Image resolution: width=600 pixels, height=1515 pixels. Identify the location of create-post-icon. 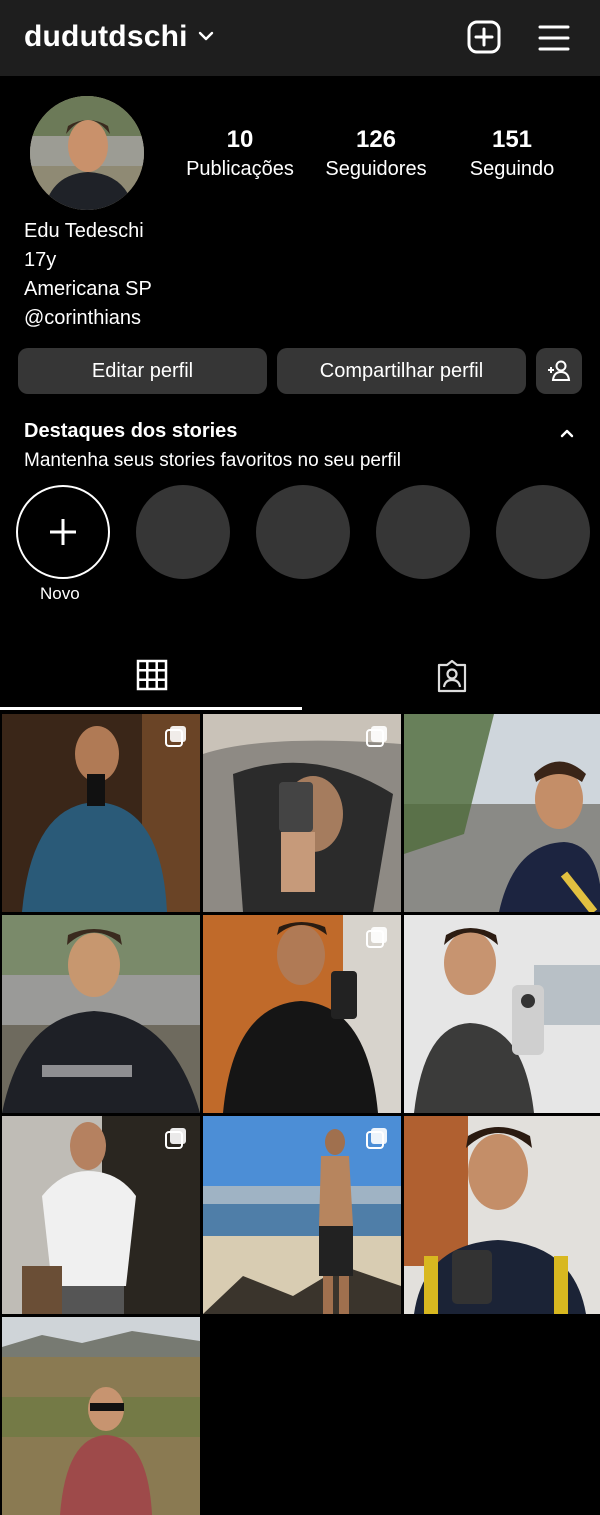
(484, 37).